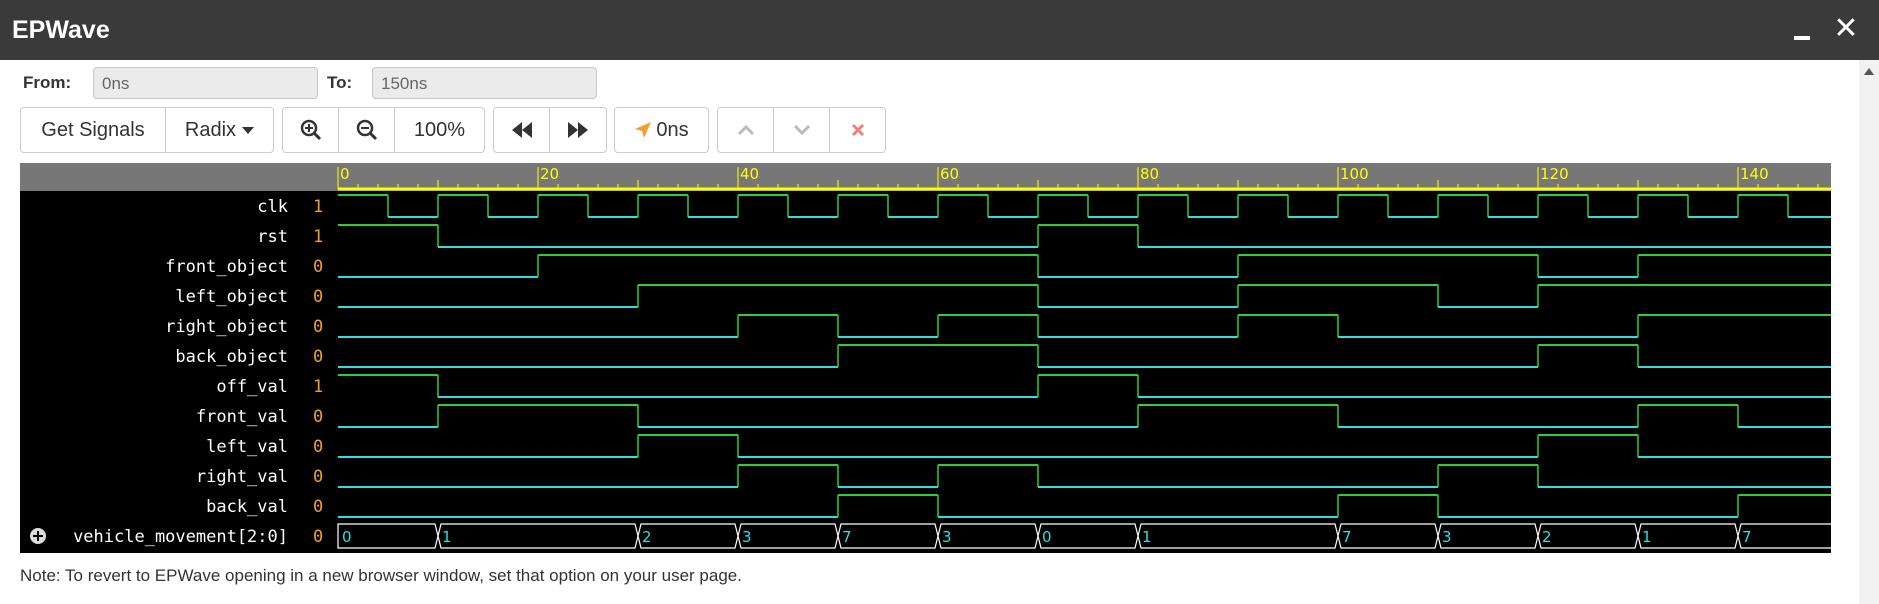  I want to click on chevron-up-icon, so click(746, 130).